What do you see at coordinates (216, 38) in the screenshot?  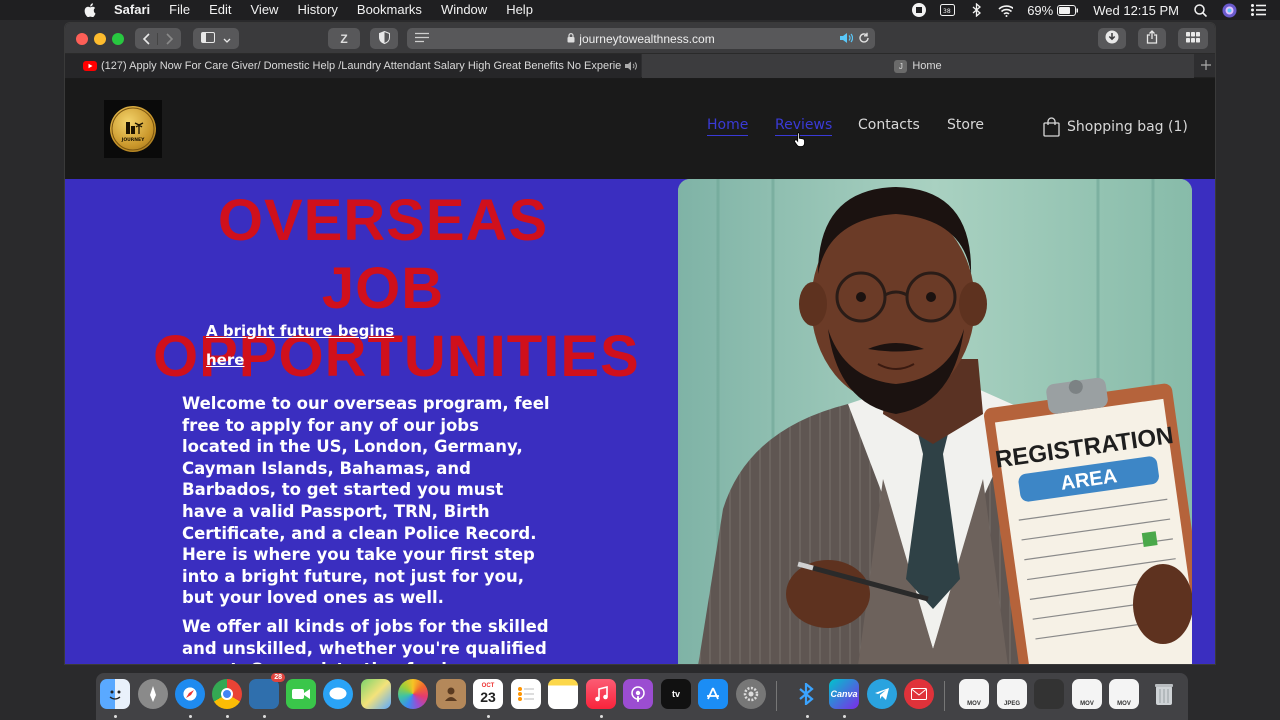 I see `sidebar-toggle-button` at bounding box center [216, 38].